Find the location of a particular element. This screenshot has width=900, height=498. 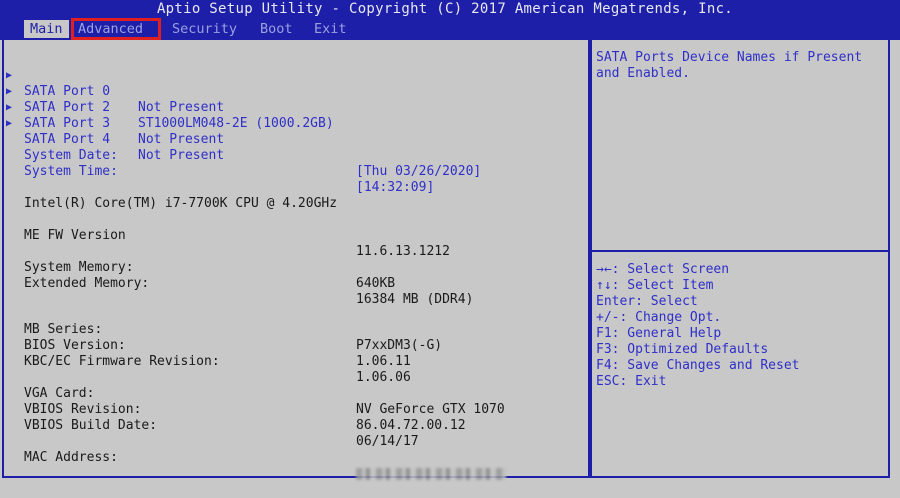

key-save-reset: F4: Save Changes and Reset is located at coordinates (698, 365).